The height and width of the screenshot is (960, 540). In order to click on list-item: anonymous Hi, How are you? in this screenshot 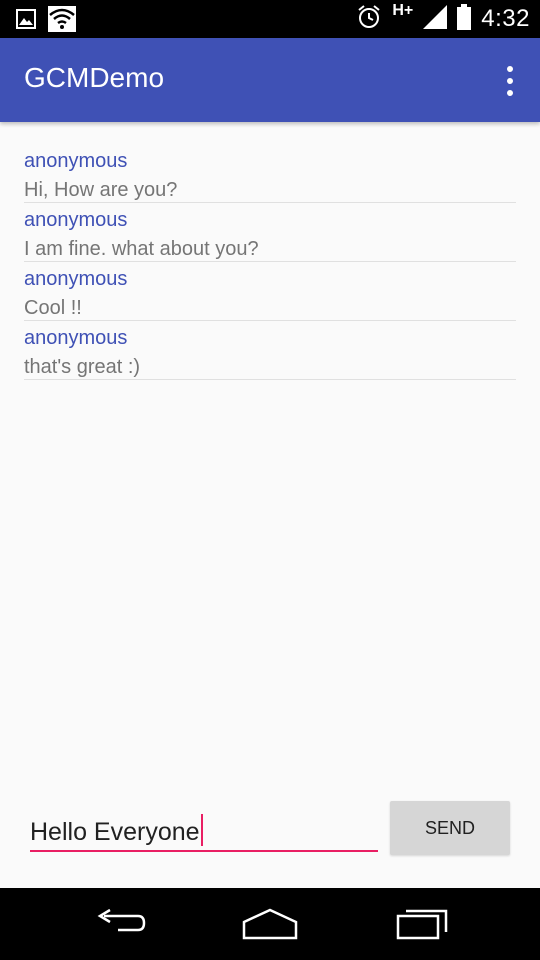, I will do `click(270, 173)`.